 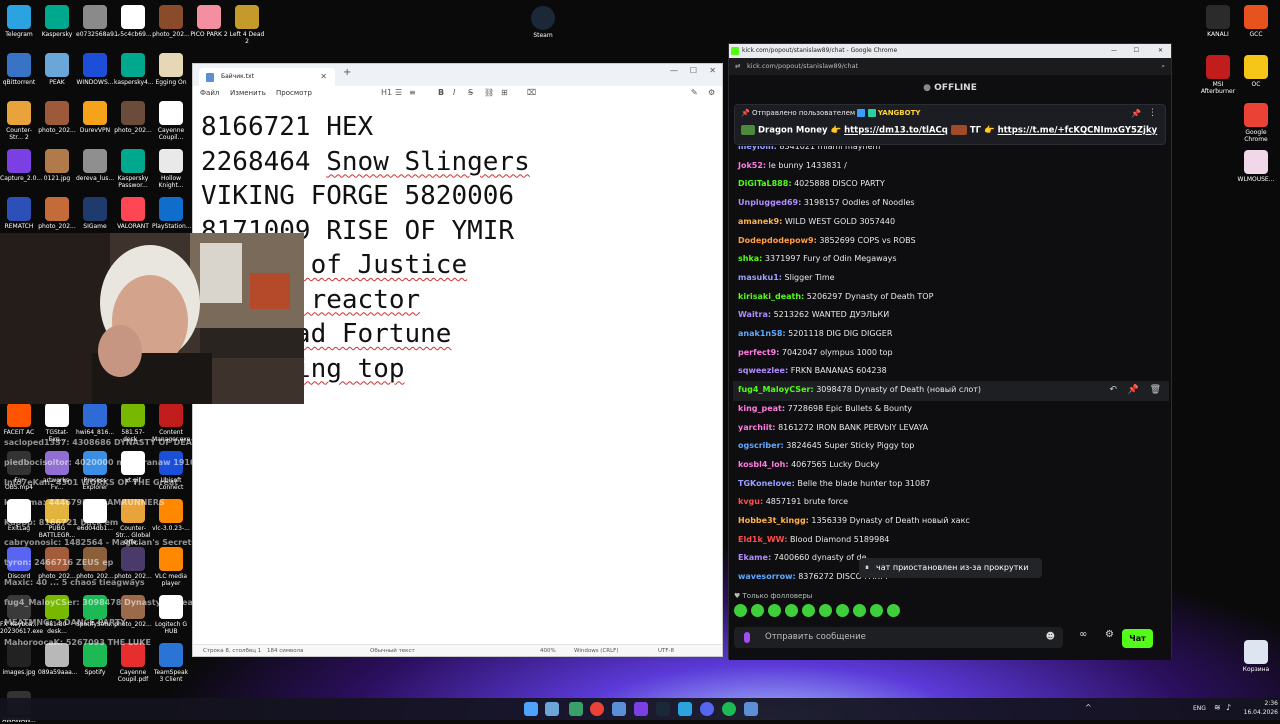 What do you see at coordinates (398, 93) in the screenshot?
I see `list-icon: ☰` at bounding box center [398, 93].